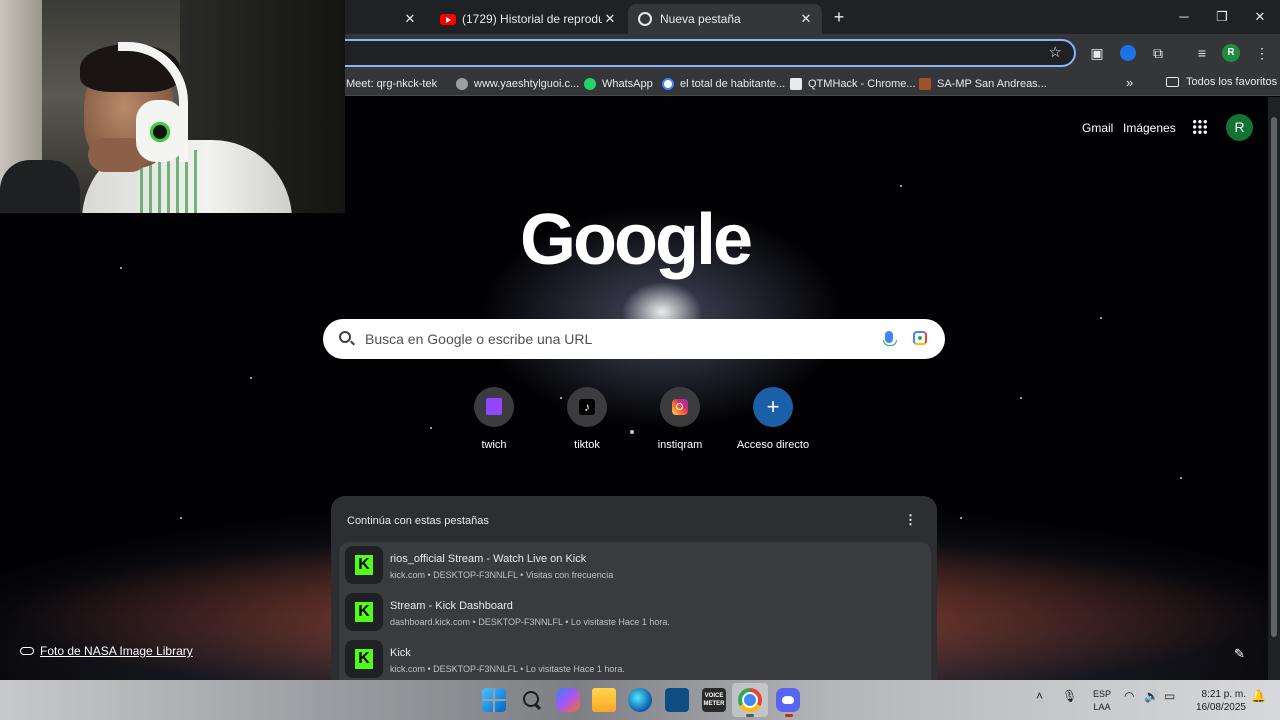  I want to click on store-icon, so click(677, 700).